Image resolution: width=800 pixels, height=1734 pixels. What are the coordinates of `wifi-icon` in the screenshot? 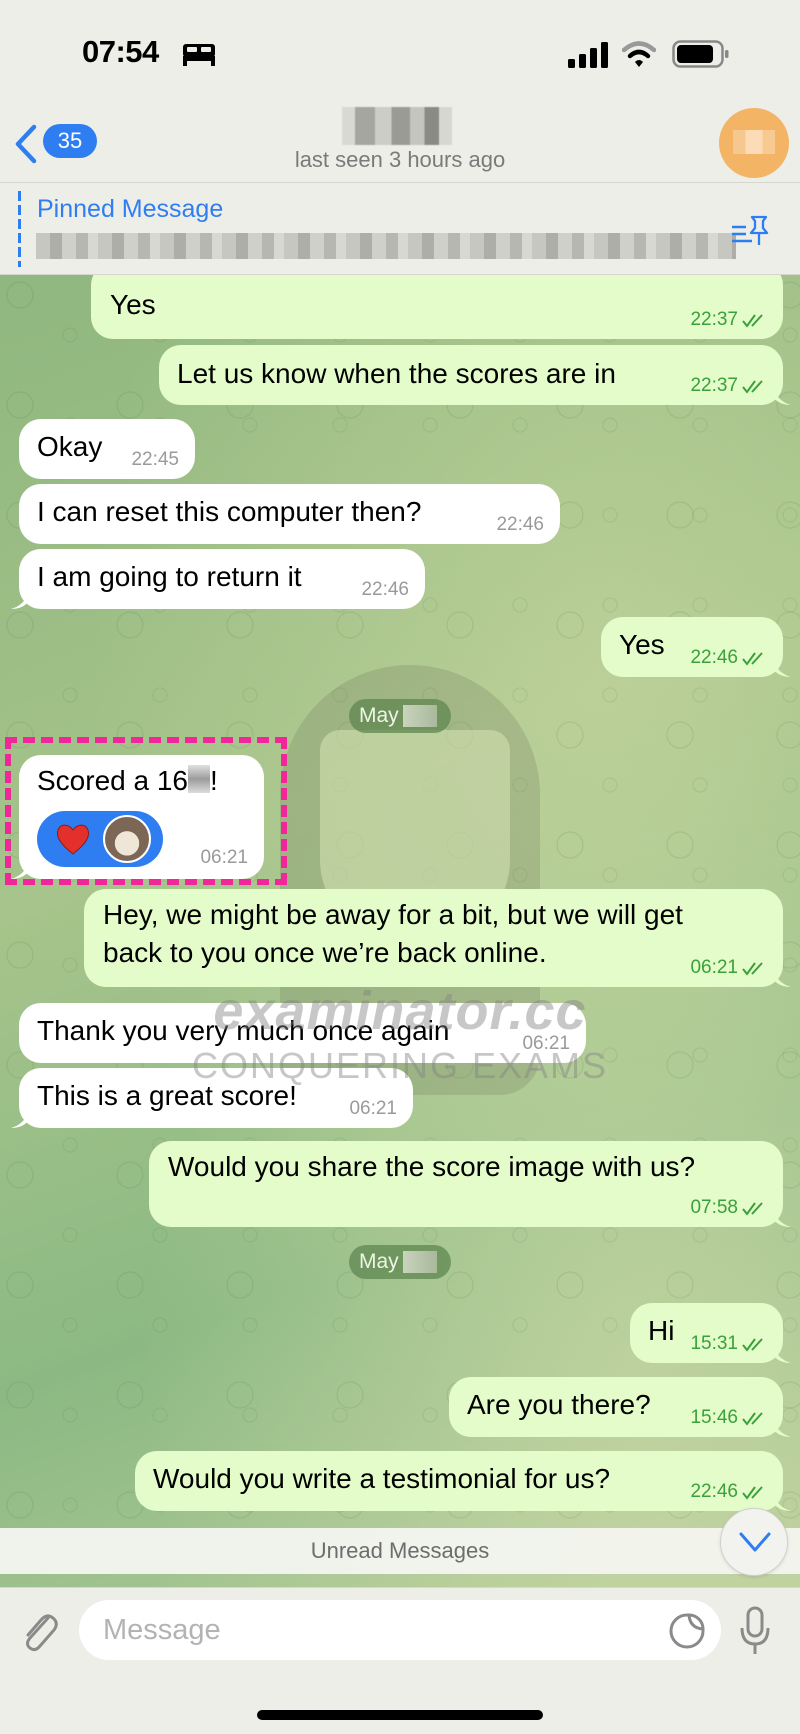 It's located at (639, 54).